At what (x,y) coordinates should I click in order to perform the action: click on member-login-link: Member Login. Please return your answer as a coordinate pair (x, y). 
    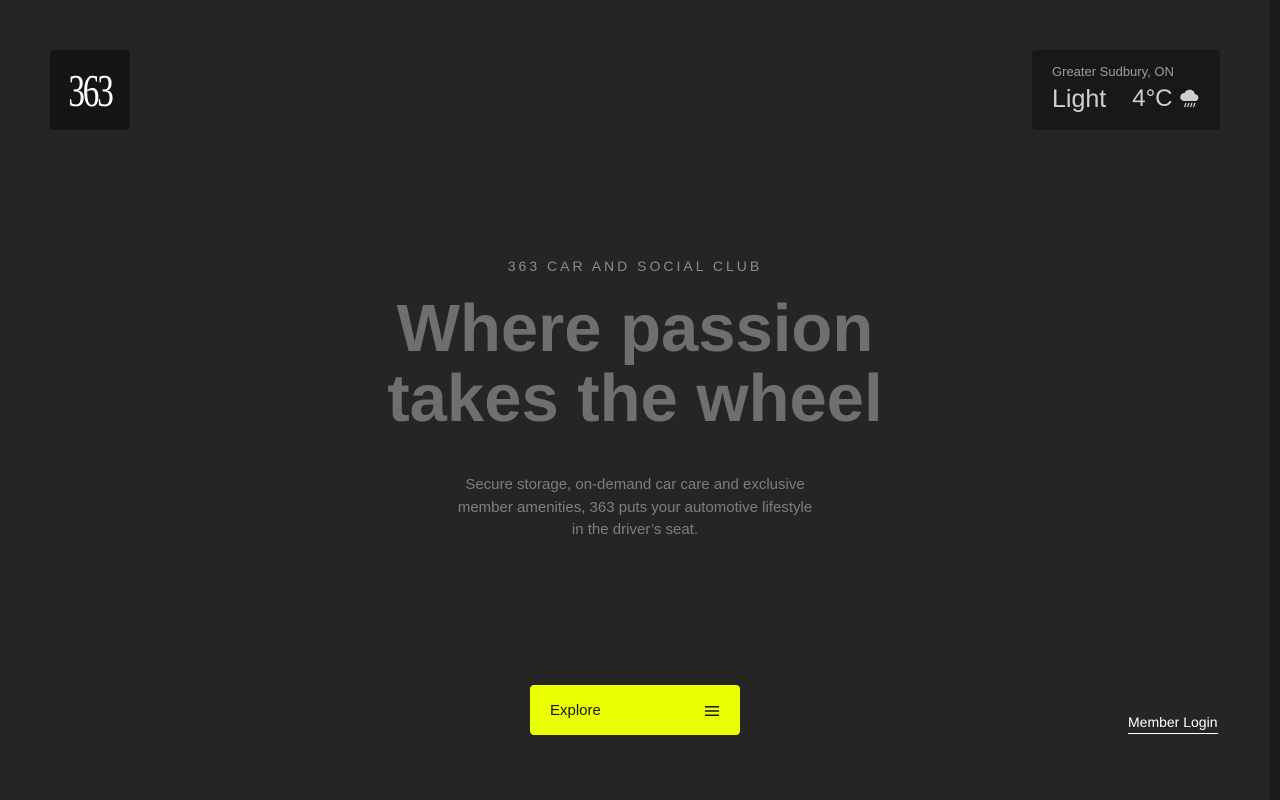
    Looking at the image, I should click on (1173, 723).